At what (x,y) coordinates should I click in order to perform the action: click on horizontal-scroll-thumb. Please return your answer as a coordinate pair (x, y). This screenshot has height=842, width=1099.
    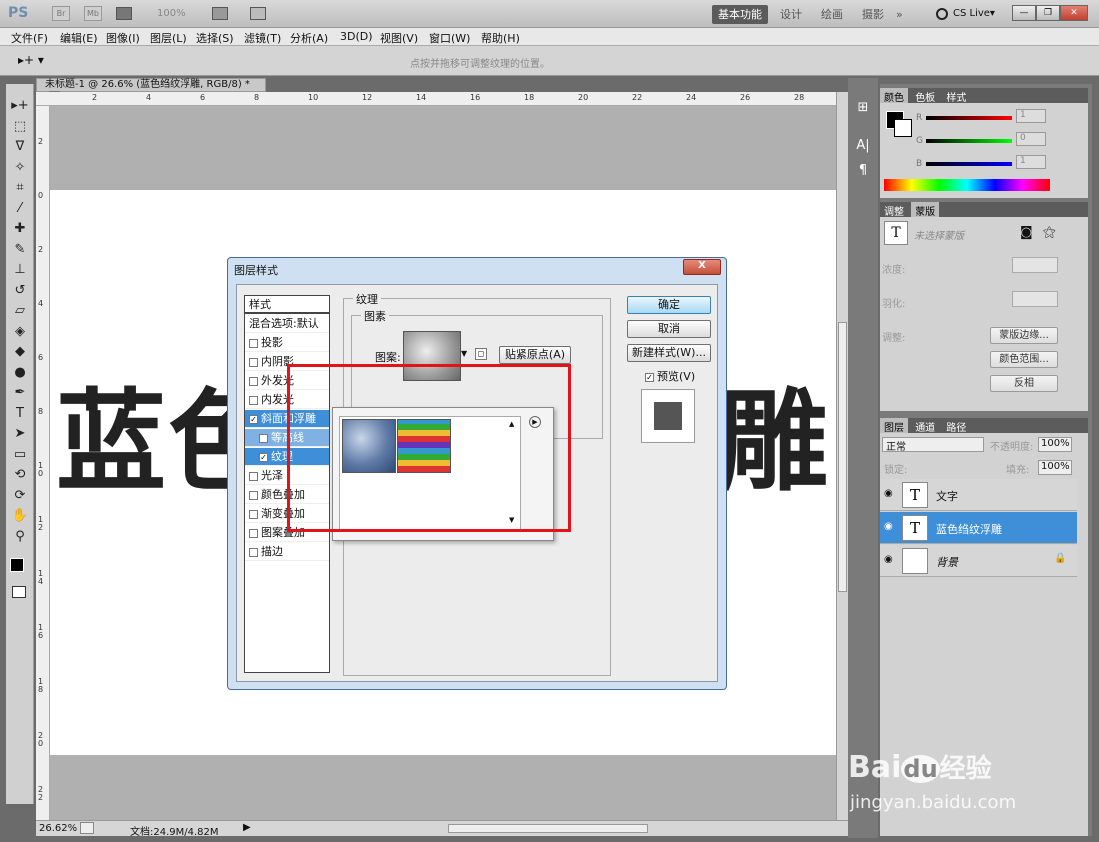
    Looking at the image, I should click on (548, 828).